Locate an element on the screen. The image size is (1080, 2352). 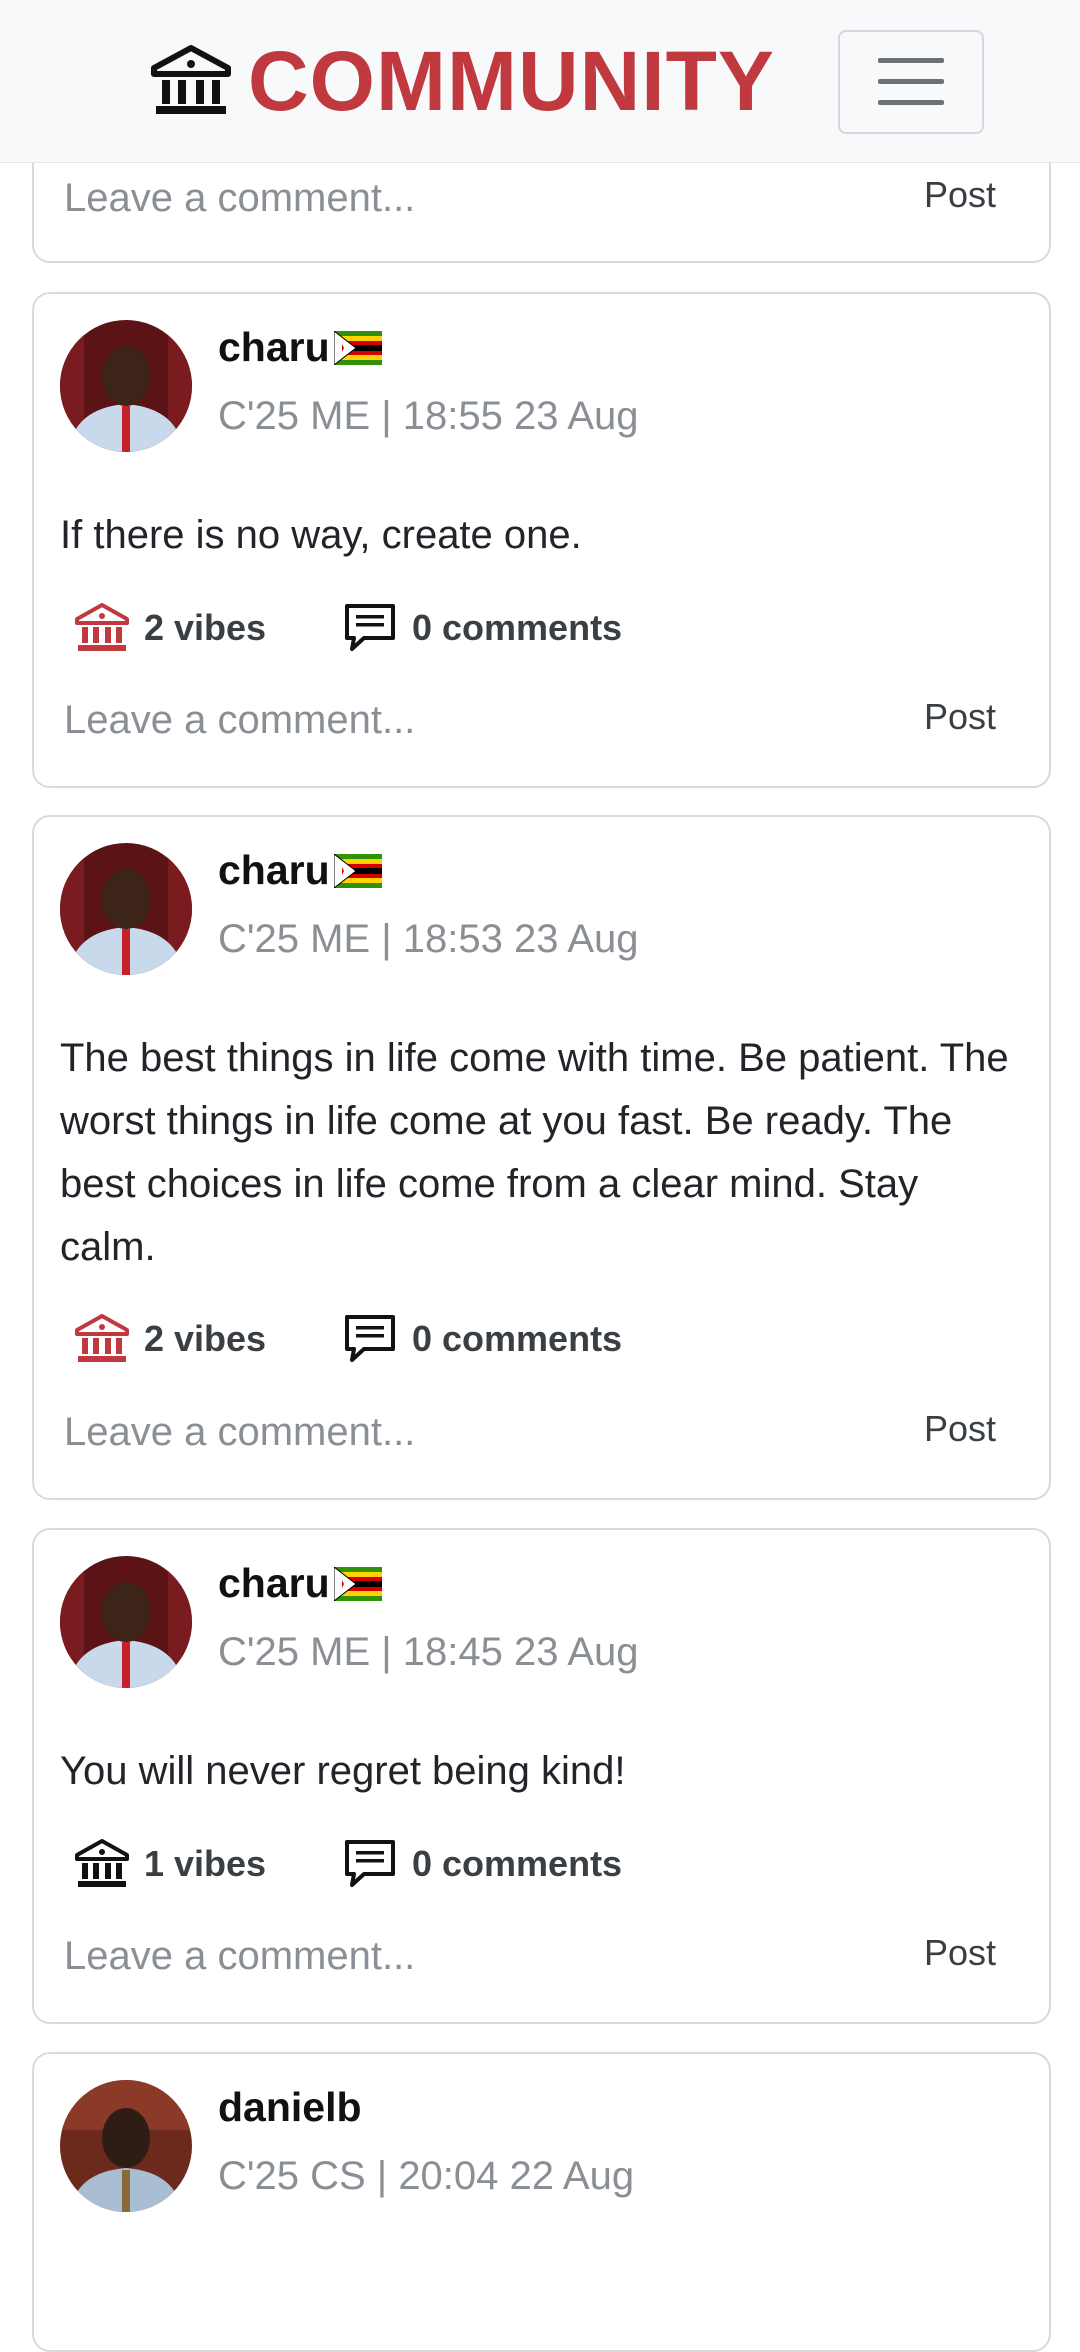
post-text: You will never regret being kind! is located at coordinates (343, 1771).